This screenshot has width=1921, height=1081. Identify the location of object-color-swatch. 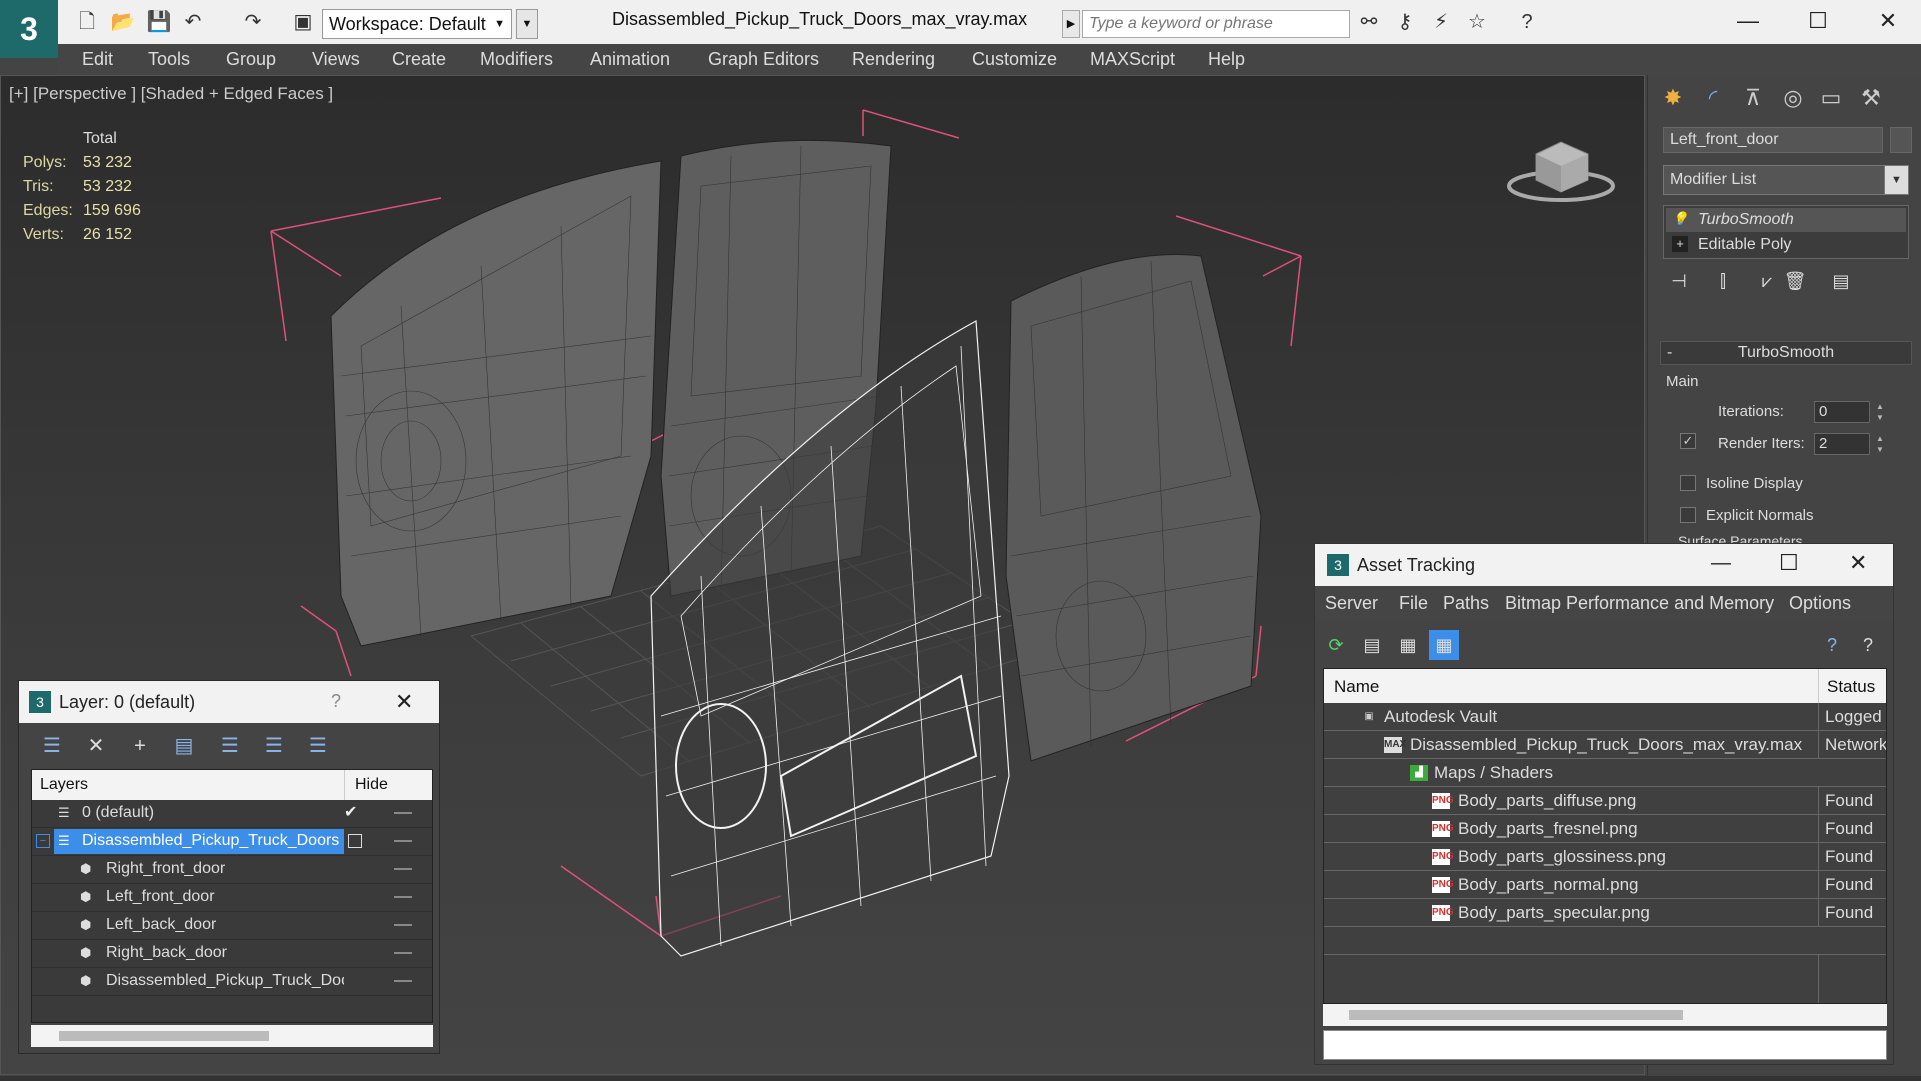
(1901, 140).